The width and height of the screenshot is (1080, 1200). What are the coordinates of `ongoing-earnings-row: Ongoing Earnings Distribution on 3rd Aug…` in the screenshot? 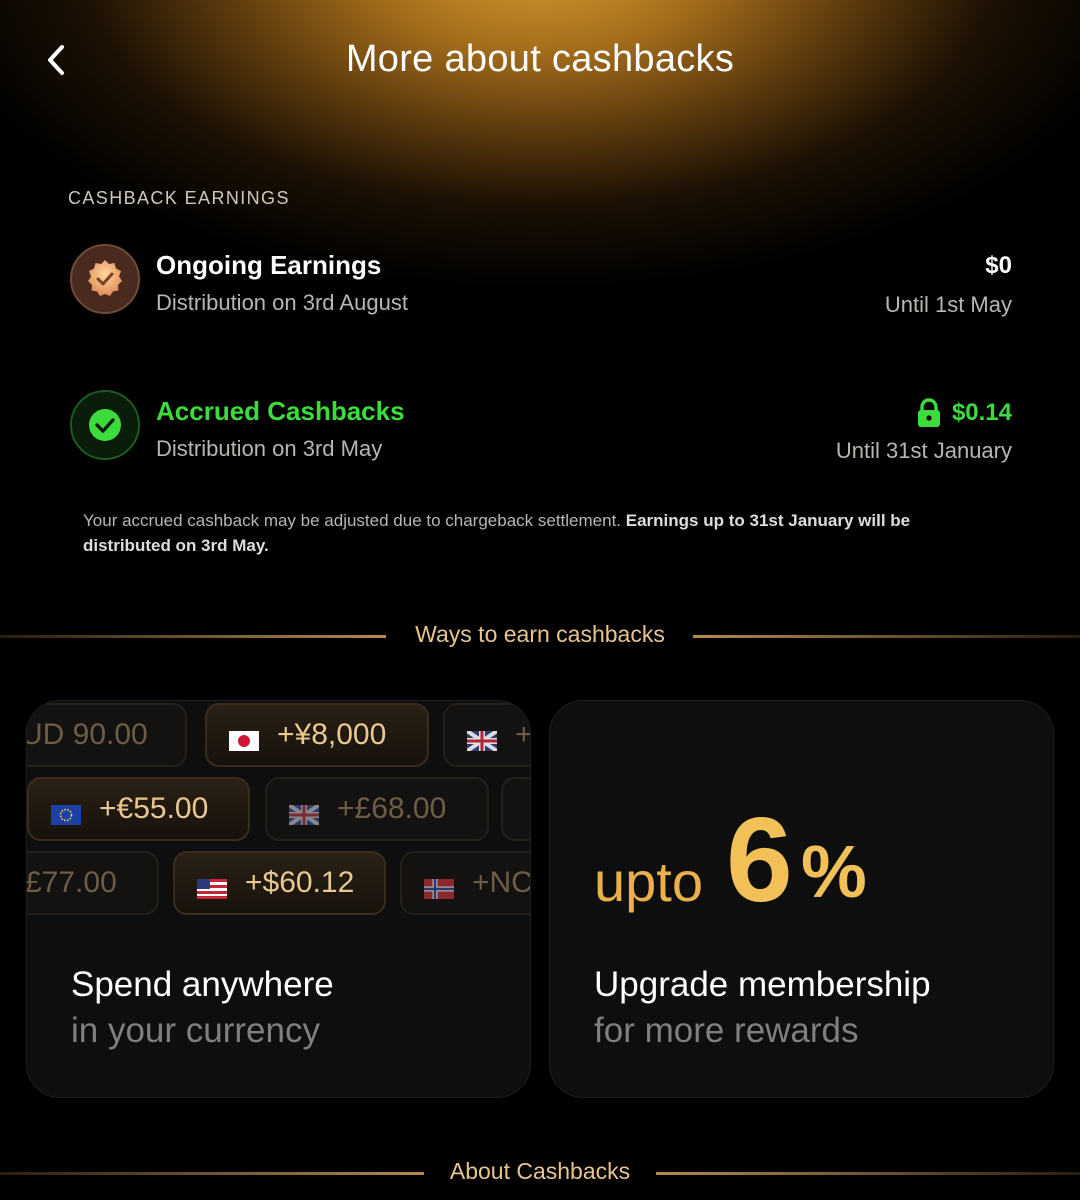 It's located at (541, 284).